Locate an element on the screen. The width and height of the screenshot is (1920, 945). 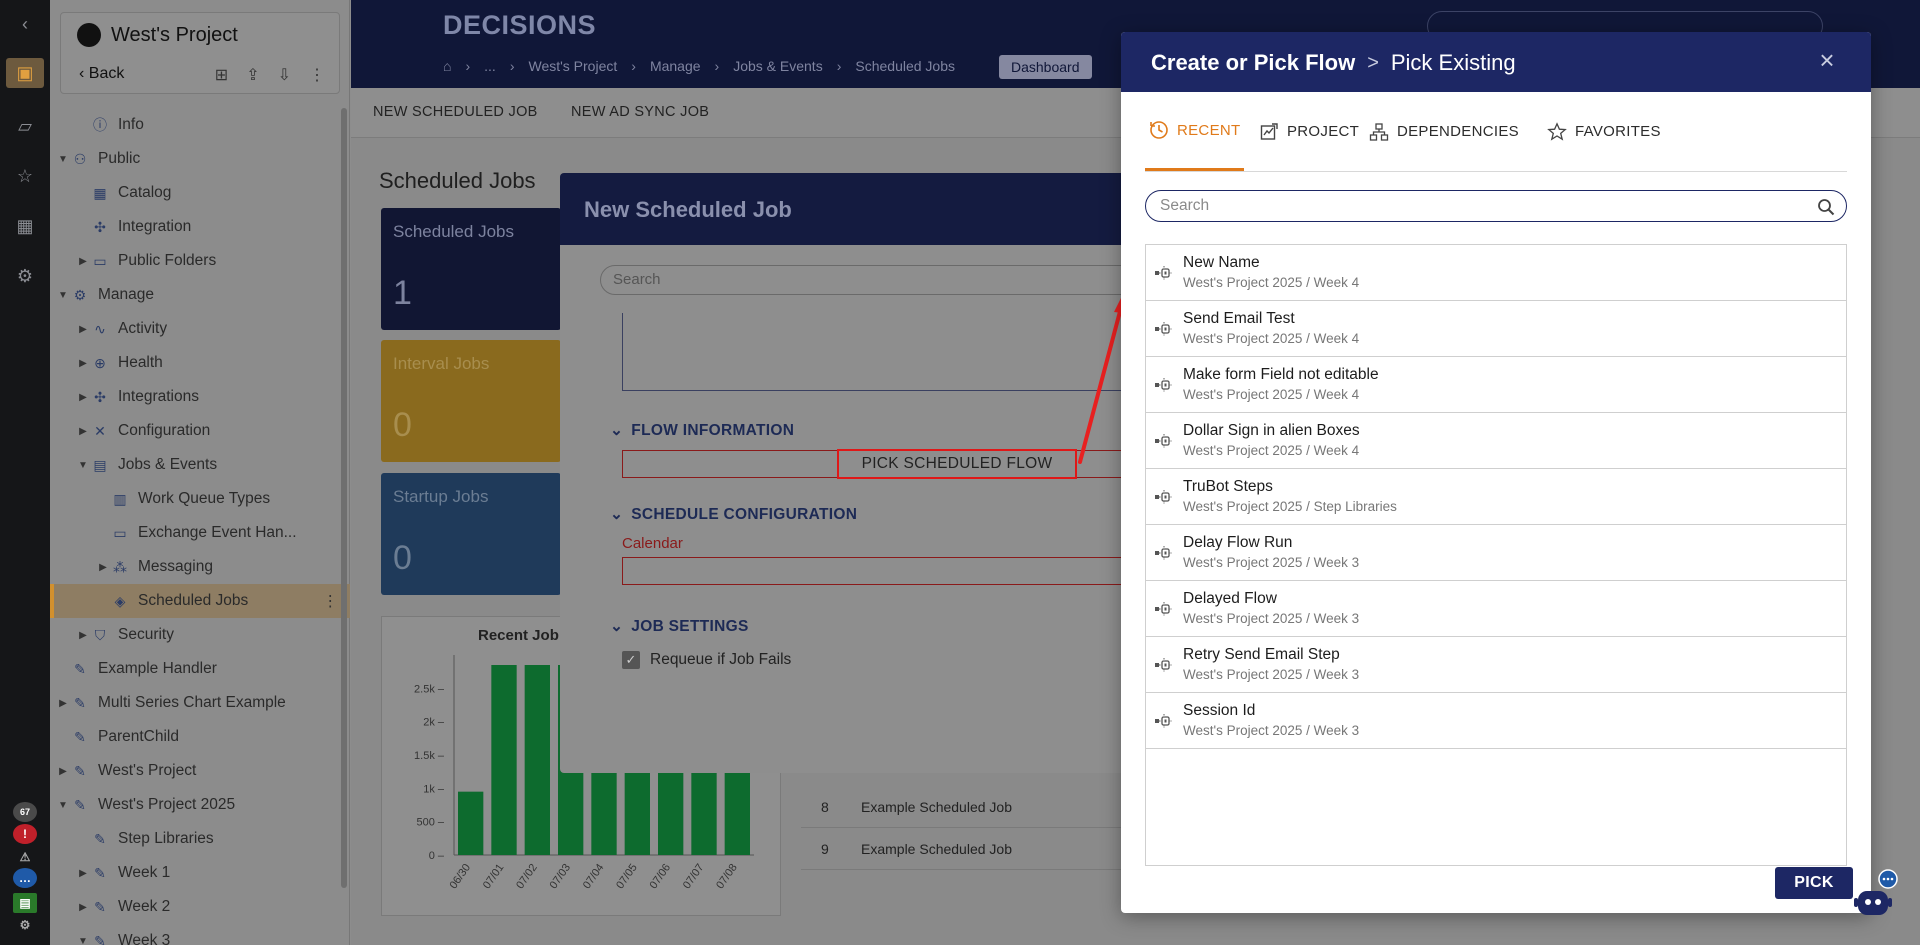
x-tick-label: 06/30 is located at coordinates (461, 876).